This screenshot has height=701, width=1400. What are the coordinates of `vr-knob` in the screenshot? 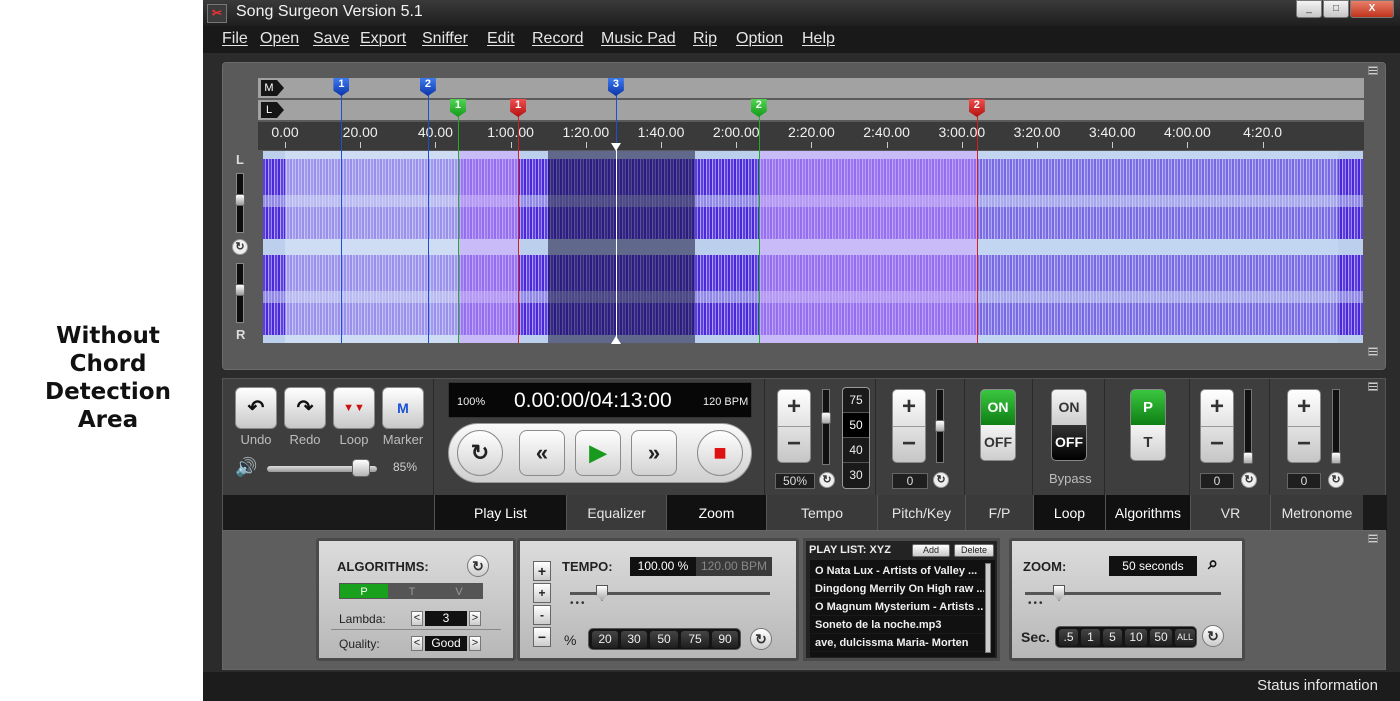 It's located at (1248, 458).